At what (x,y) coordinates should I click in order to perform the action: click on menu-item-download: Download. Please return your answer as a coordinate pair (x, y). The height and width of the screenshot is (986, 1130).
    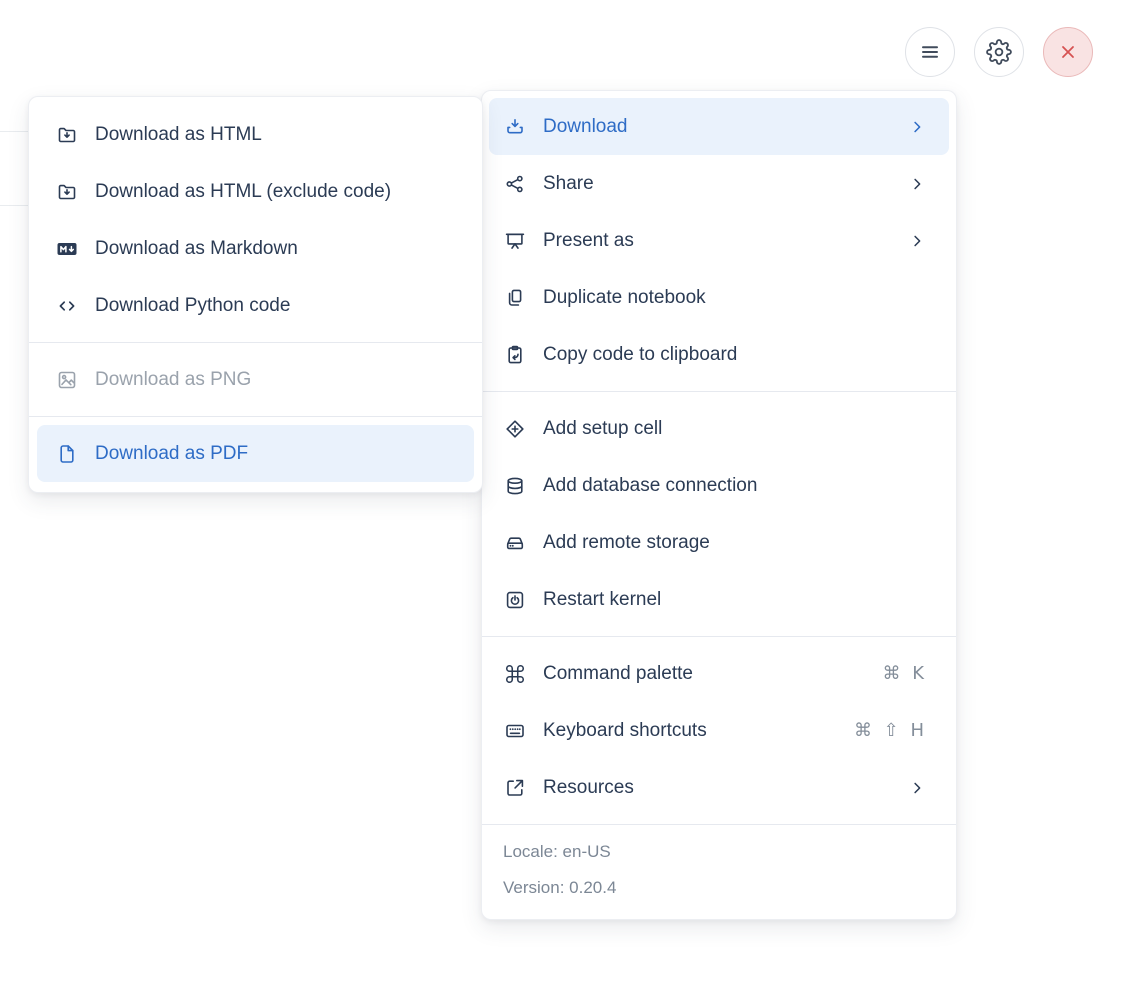
    Looking at the image, I should click on (719, 126).